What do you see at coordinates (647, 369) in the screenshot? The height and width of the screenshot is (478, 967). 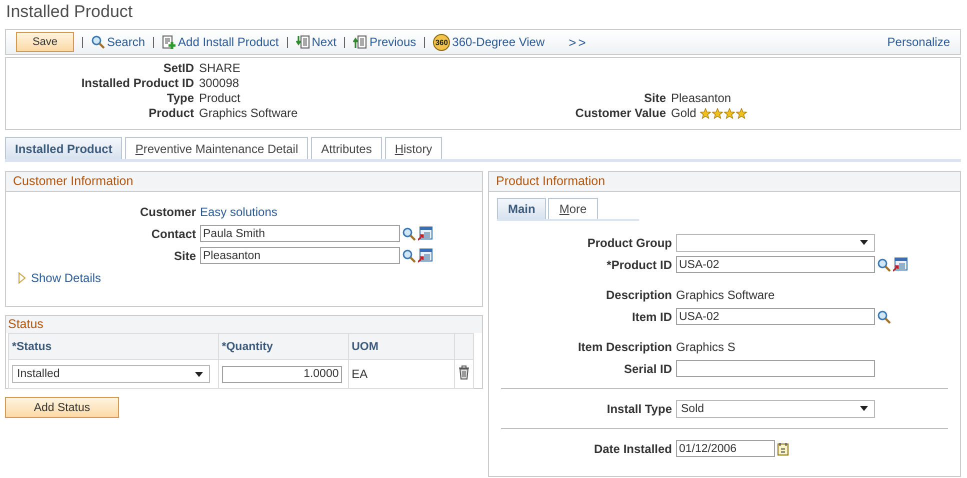 I see `field-label: Serial ID` at bounding box center [647, 369].